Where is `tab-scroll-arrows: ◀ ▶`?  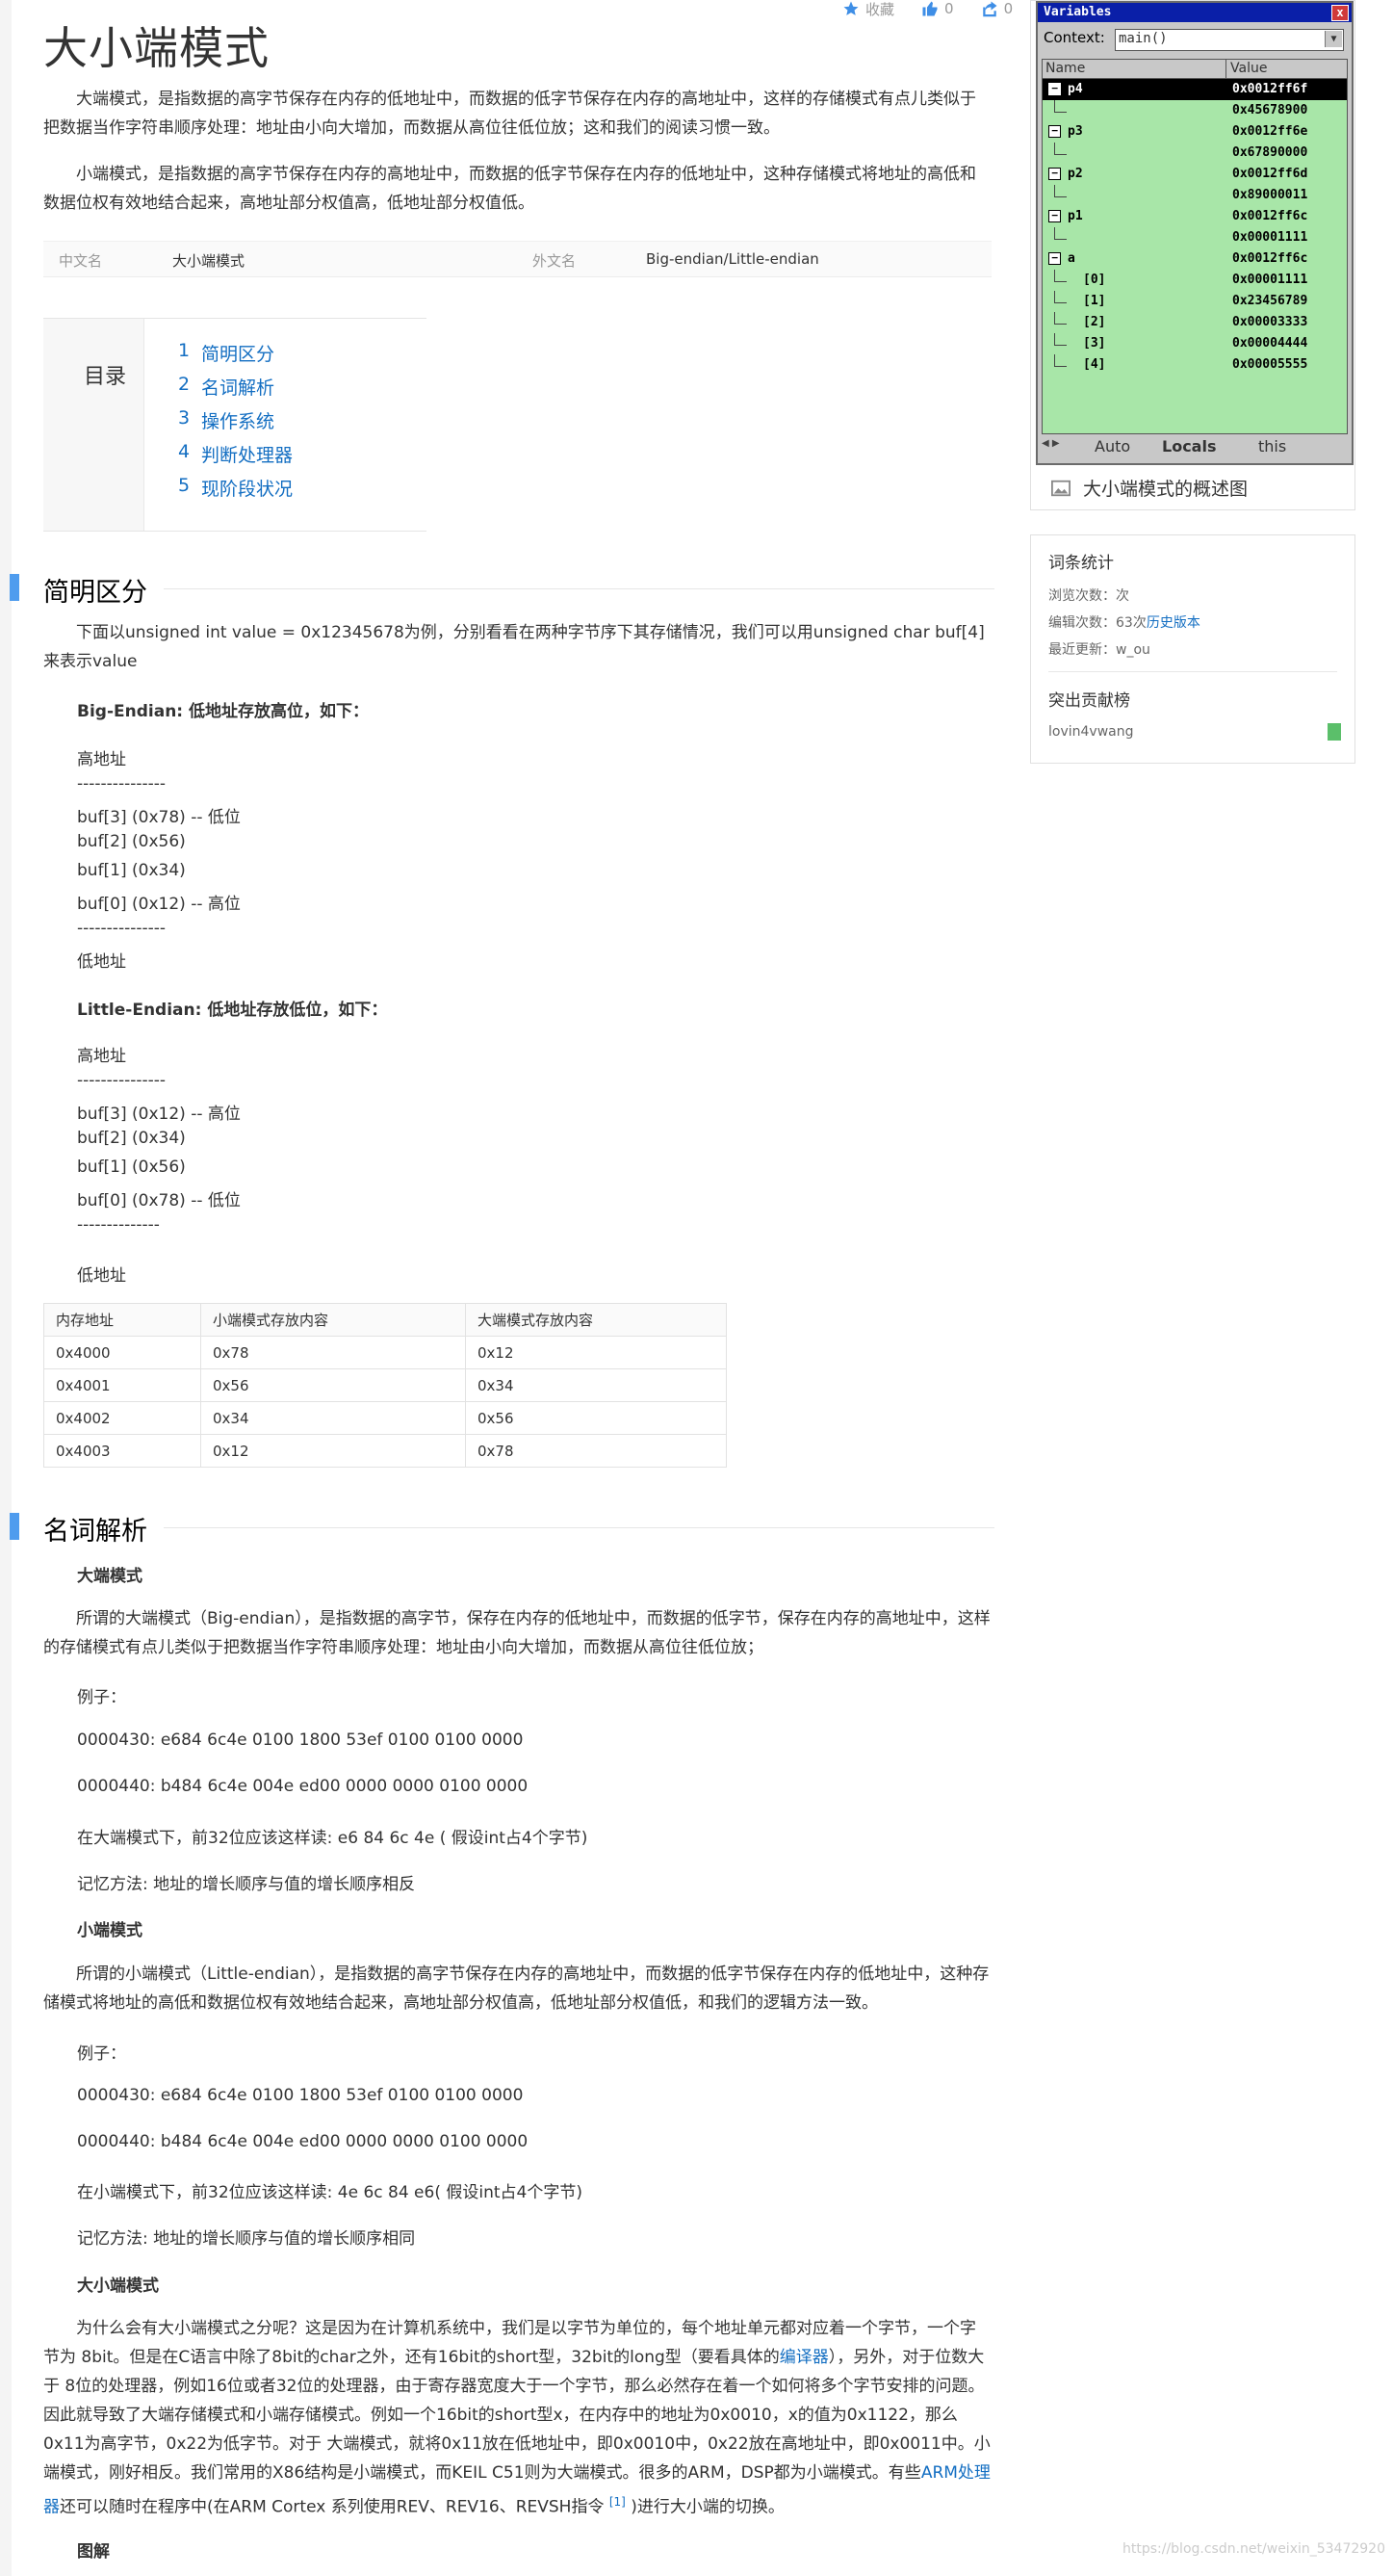 tab-scroll-arrows: ◀ ▶ is located at coordinates (1051, 443).